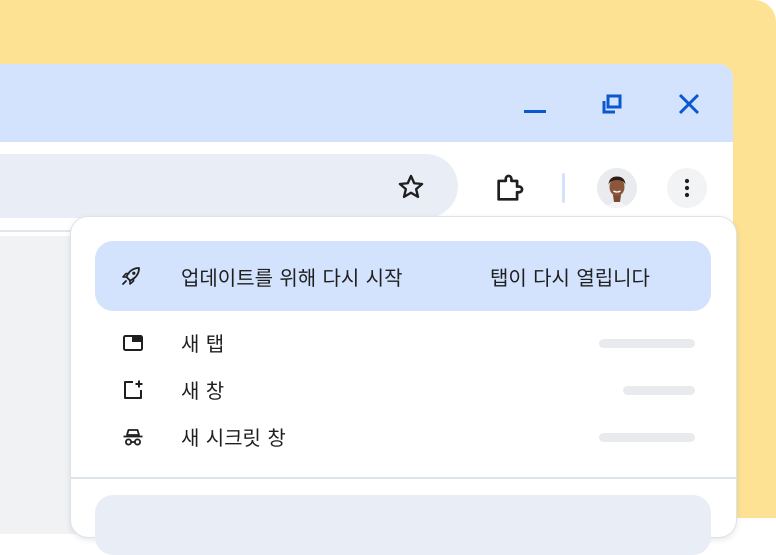 This screenshot has width=776, height=555. I want to click on puzzle-icon, so click(510, 187).